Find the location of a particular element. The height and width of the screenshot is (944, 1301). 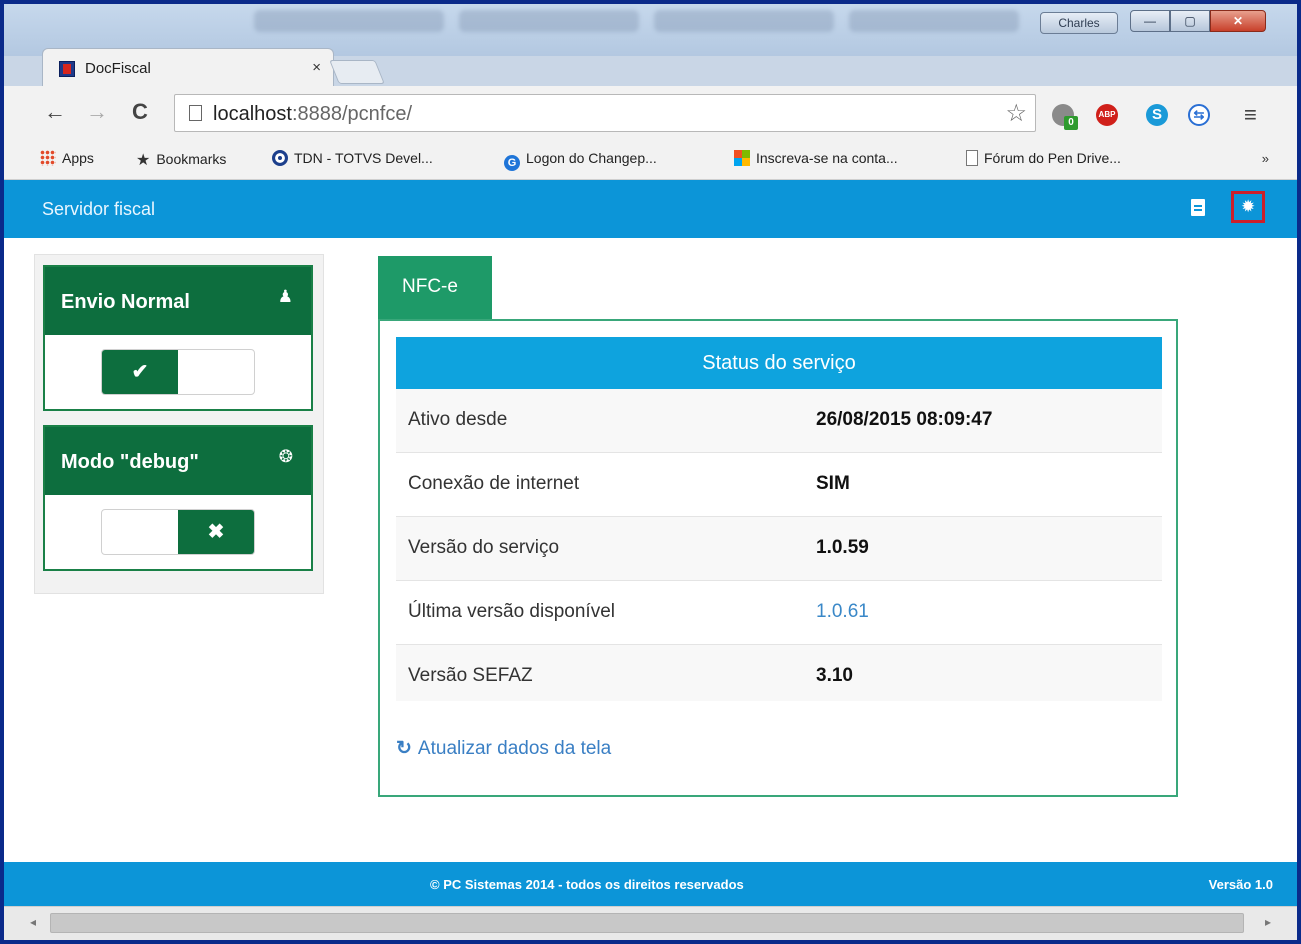

tdn-icon is located at coordinates (280, 158).